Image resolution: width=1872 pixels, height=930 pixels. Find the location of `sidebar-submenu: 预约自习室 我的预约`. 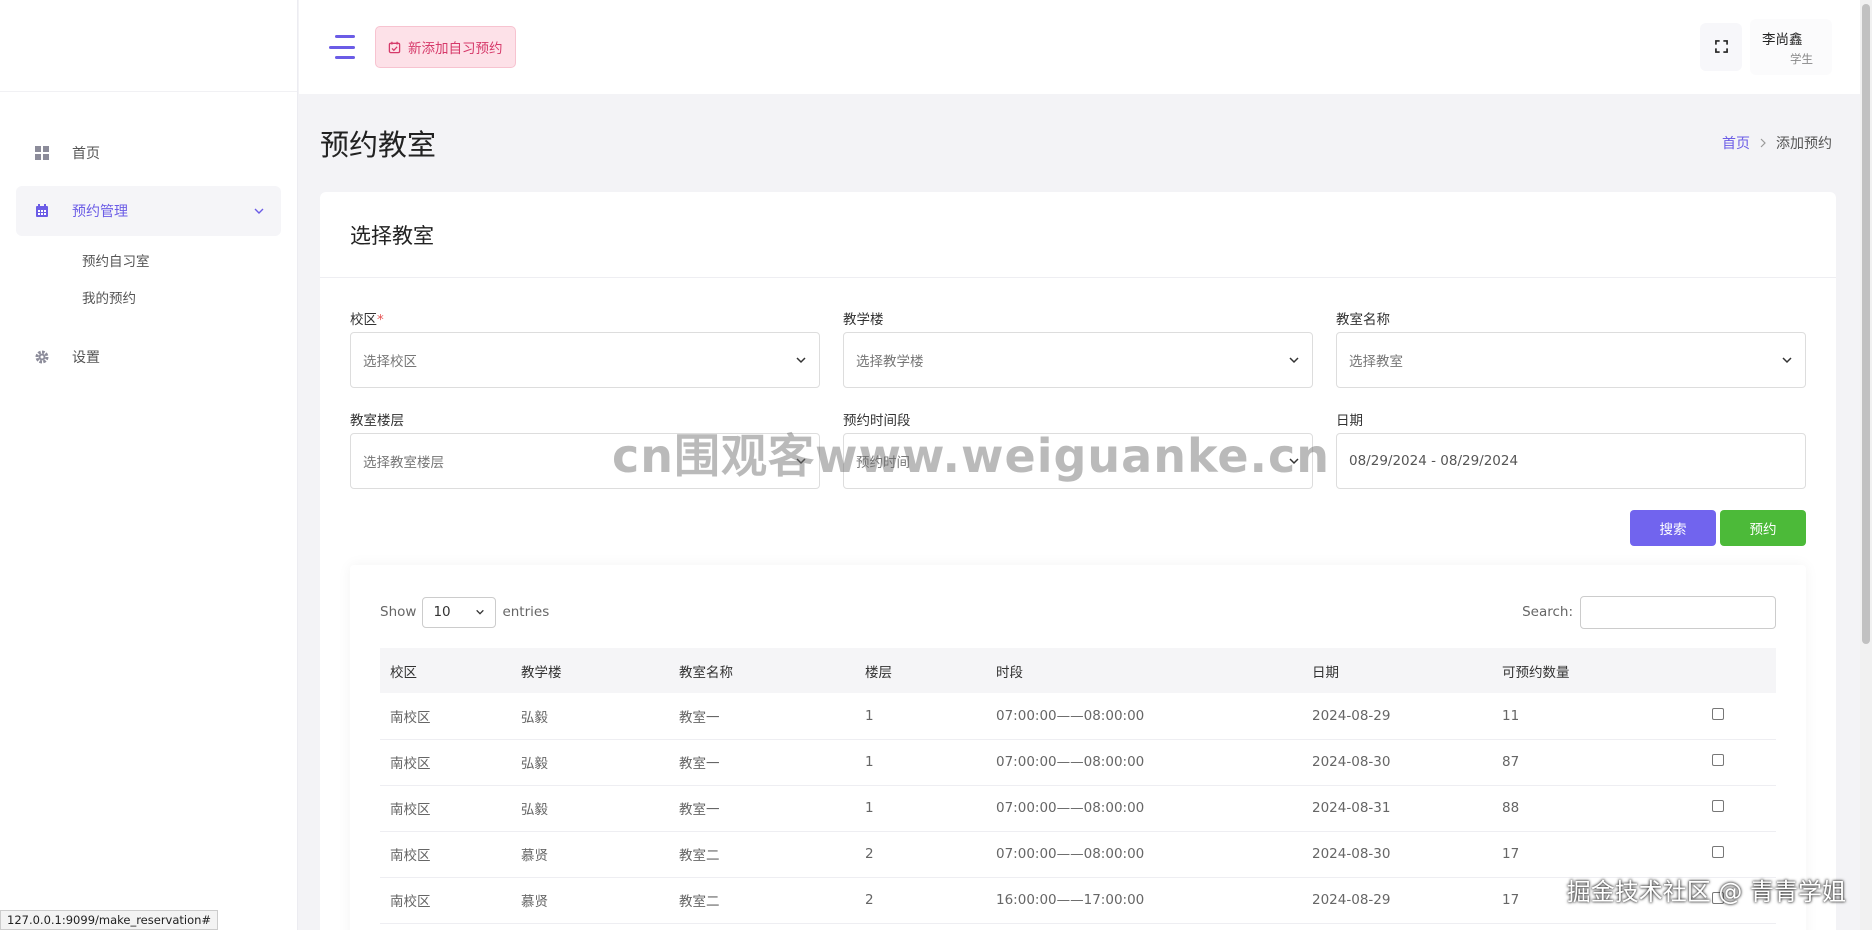

sidebar-submenu: 预约自习室 我的预约 is located at coordinates (148, 284).